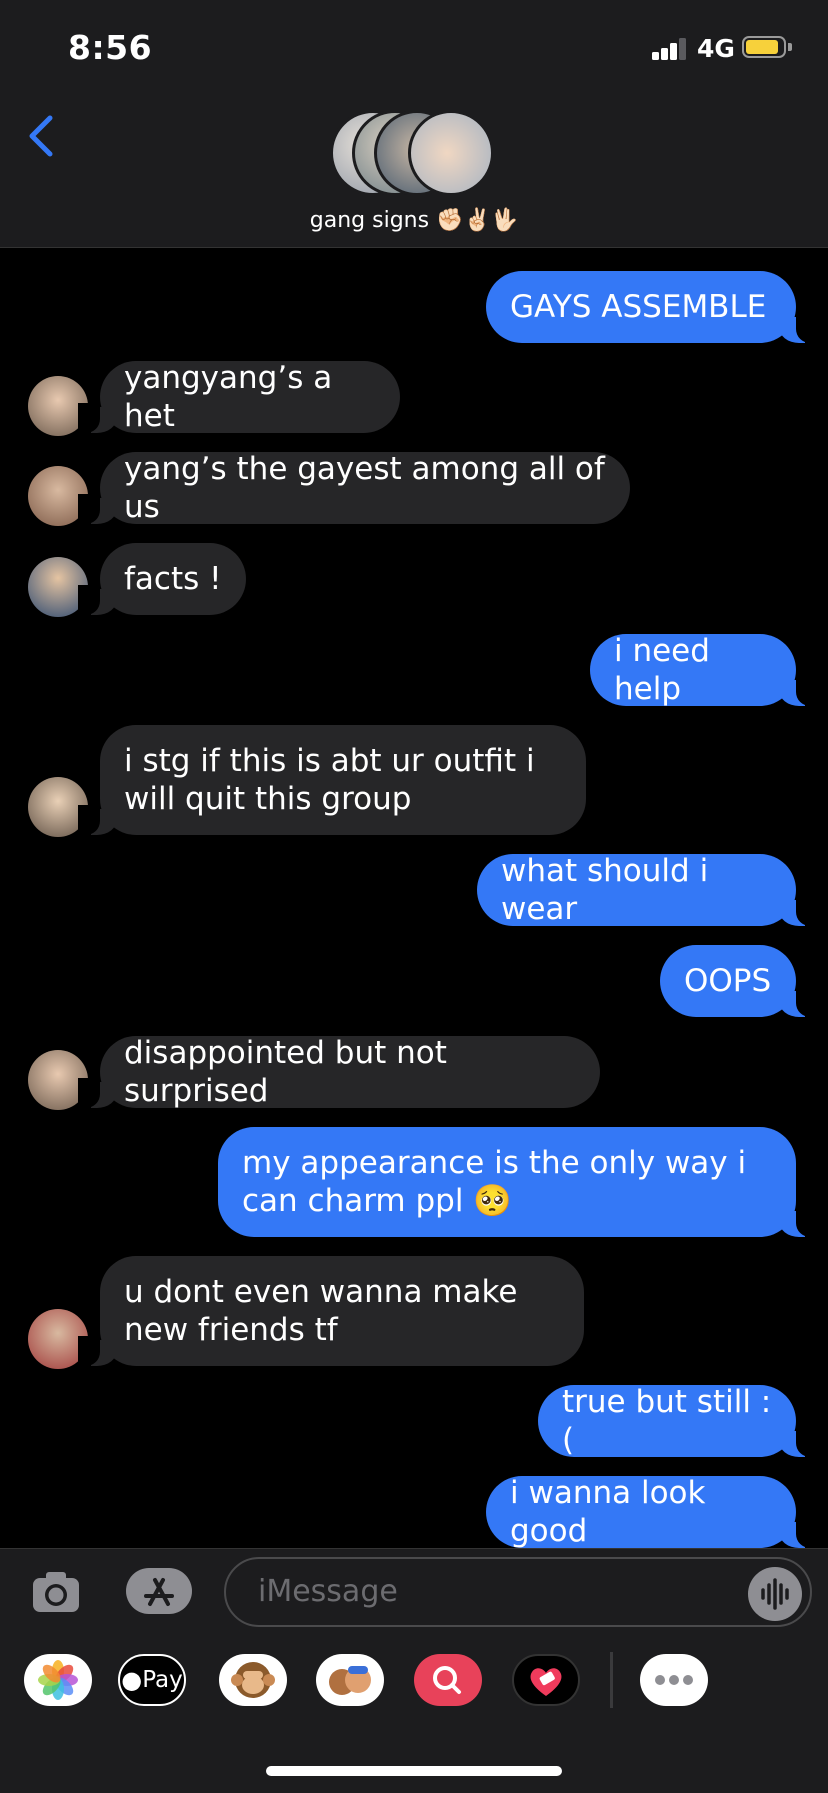  What do you see at coordinates (674, 1680) in the screenshot?
I see `more-apps-icon` at bounding box center [674, 1680].